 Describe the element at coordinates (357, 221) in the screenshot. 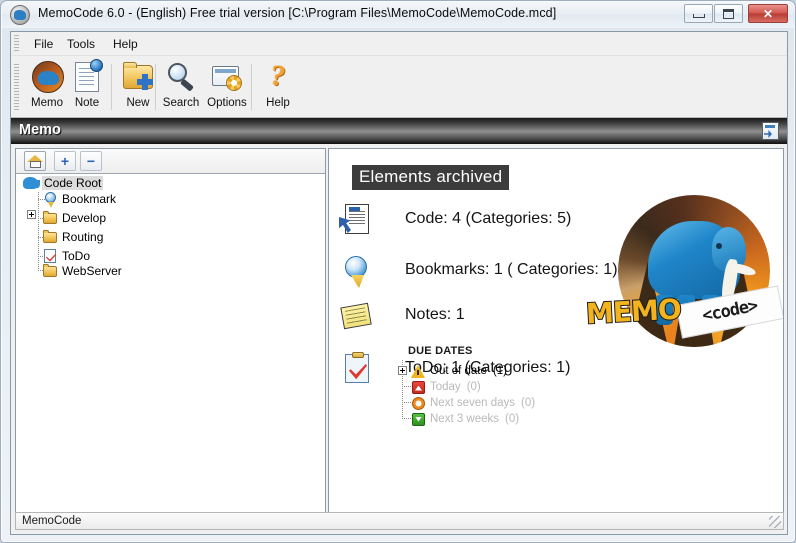

I see `code-document-icon` at that location.